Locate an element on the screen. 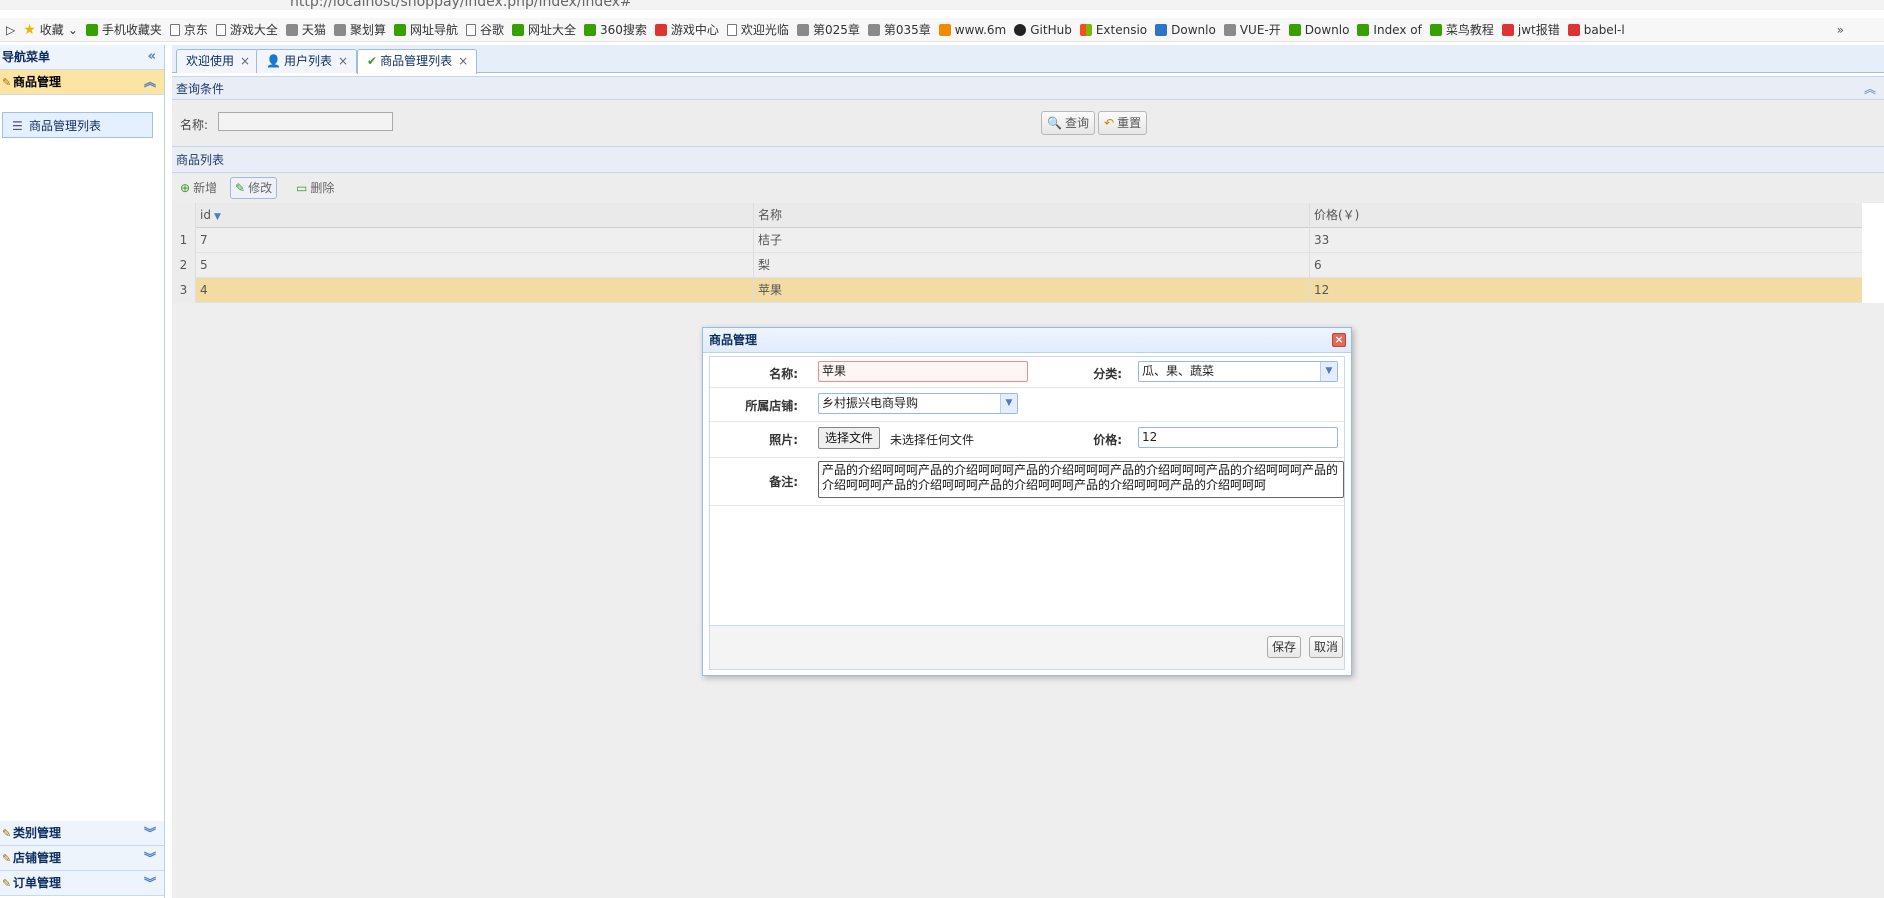  form-row: 名称: 苹果 分类: 瓜、果、蔬菜 ▼ is located at coordinates (1027, 372).